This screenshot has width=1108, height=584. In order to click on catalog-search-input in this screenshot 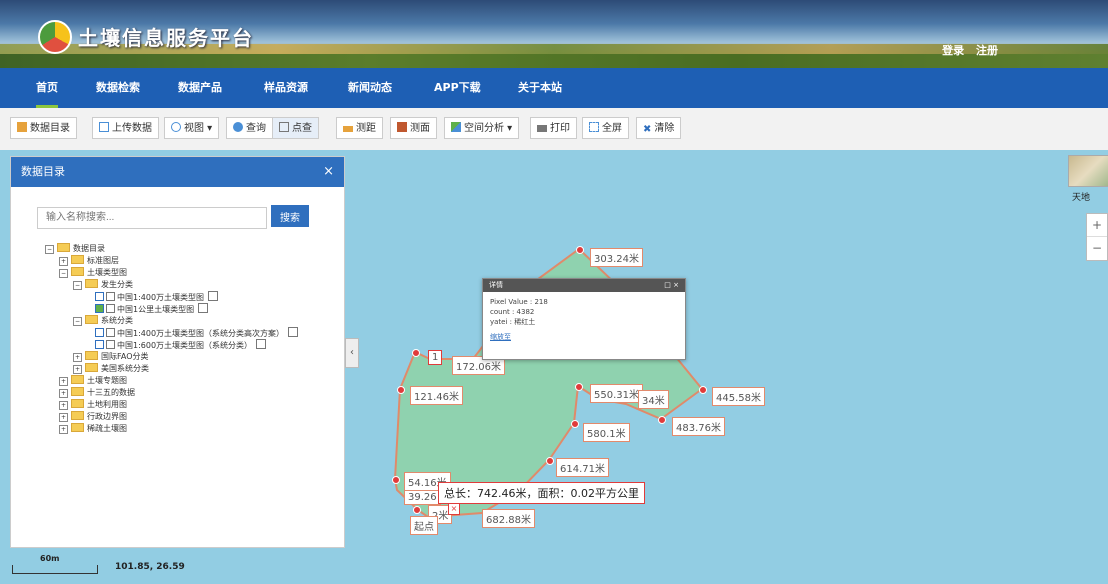, I will do `click(152, 217)`.